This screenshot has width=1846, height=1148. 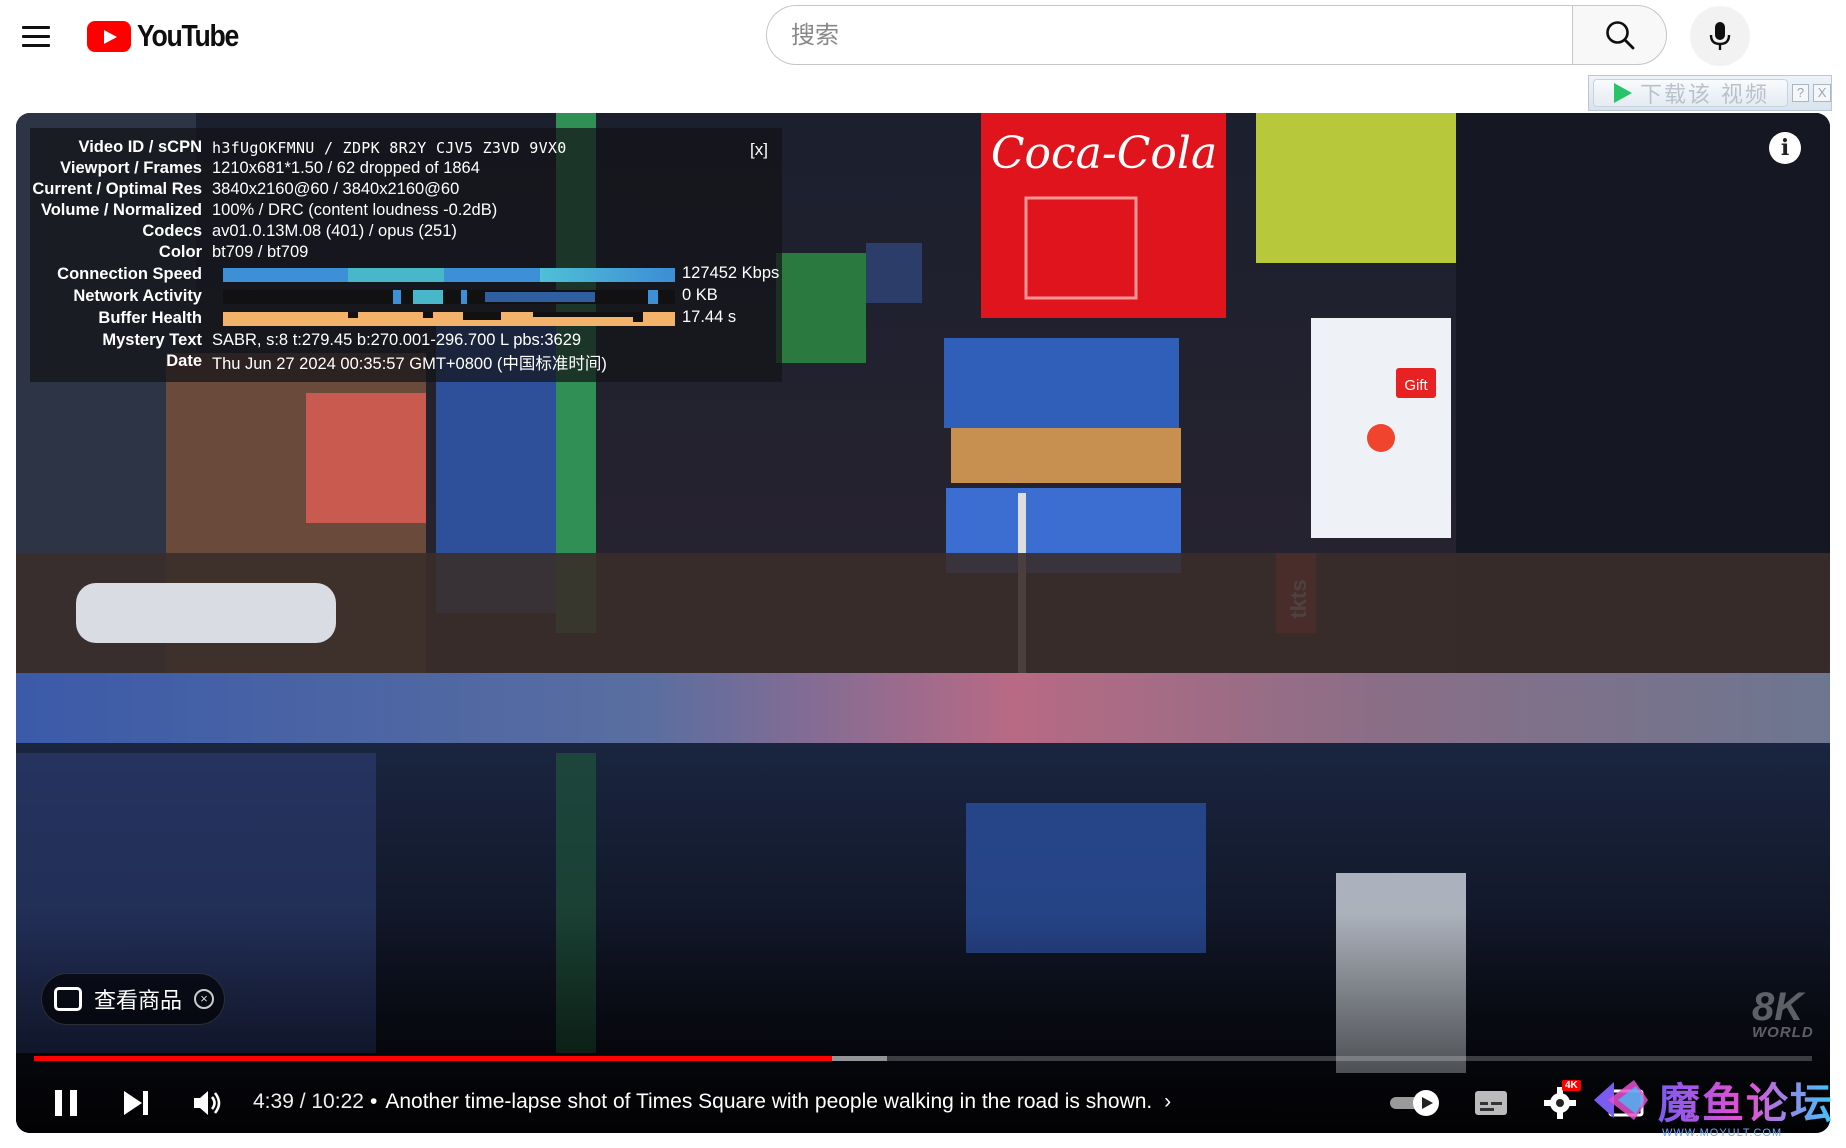 What do you see at coordinates (308, 1101) in the screenshot?
I see `time-display: 4:39 / 10:22` at bounding box center [308, 1101].